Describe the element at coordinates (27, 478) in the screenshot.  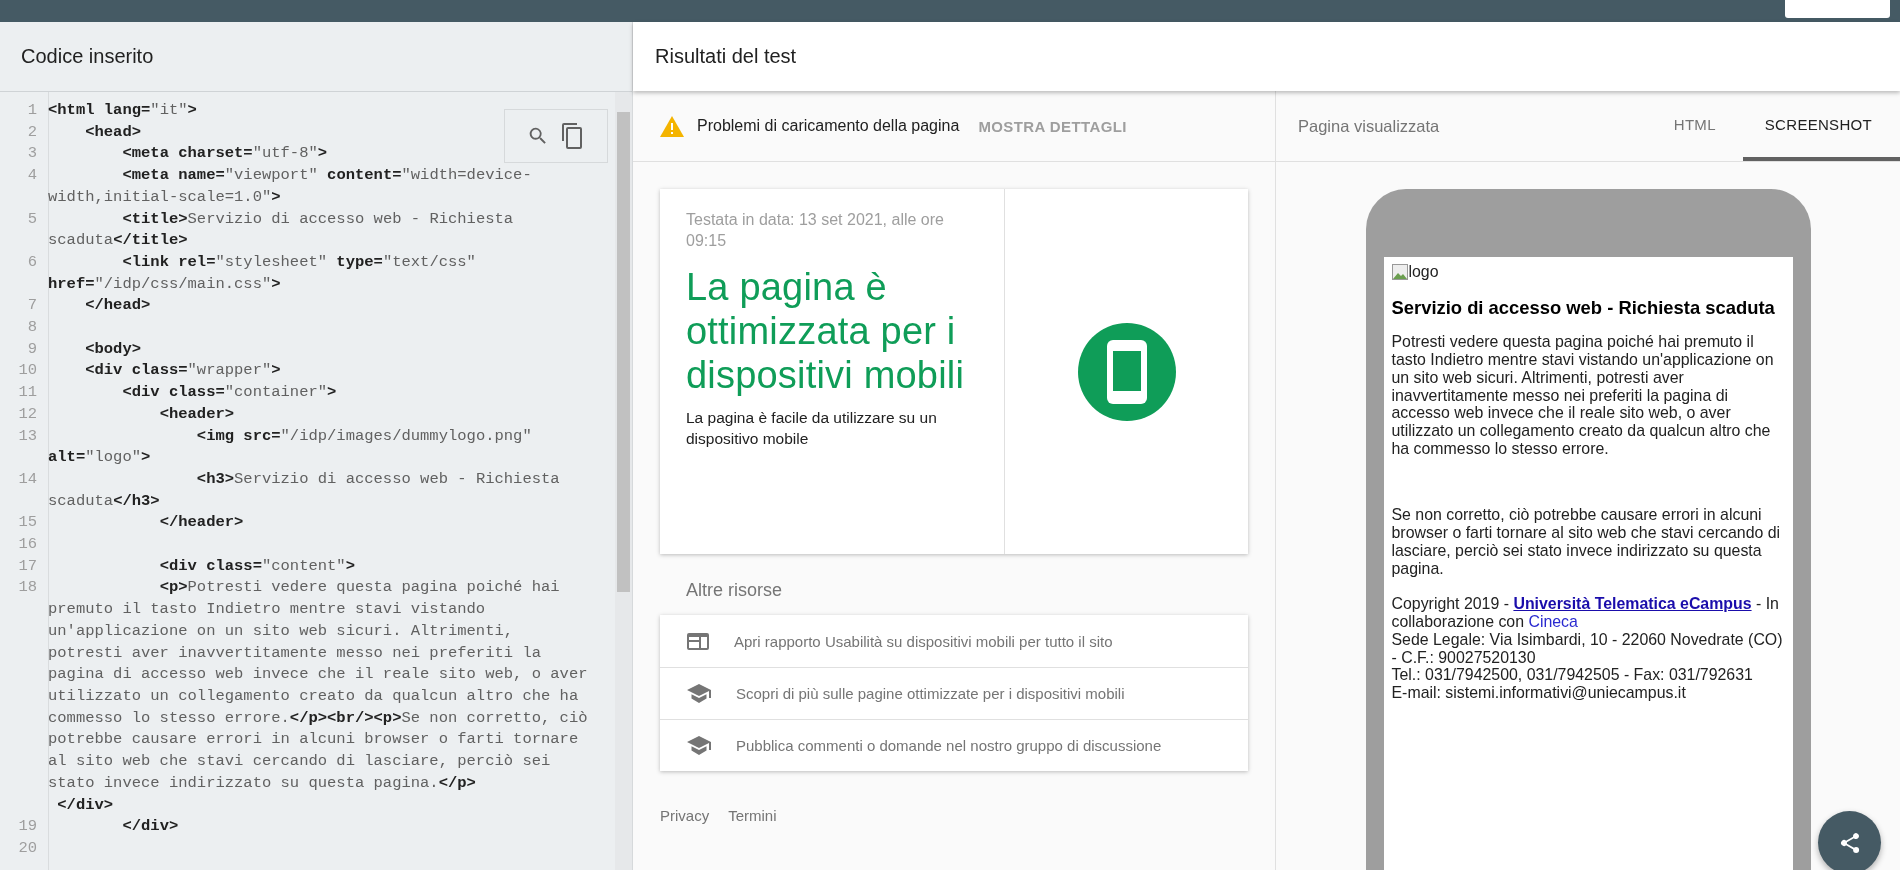
I see `line-number: 14` at that location.